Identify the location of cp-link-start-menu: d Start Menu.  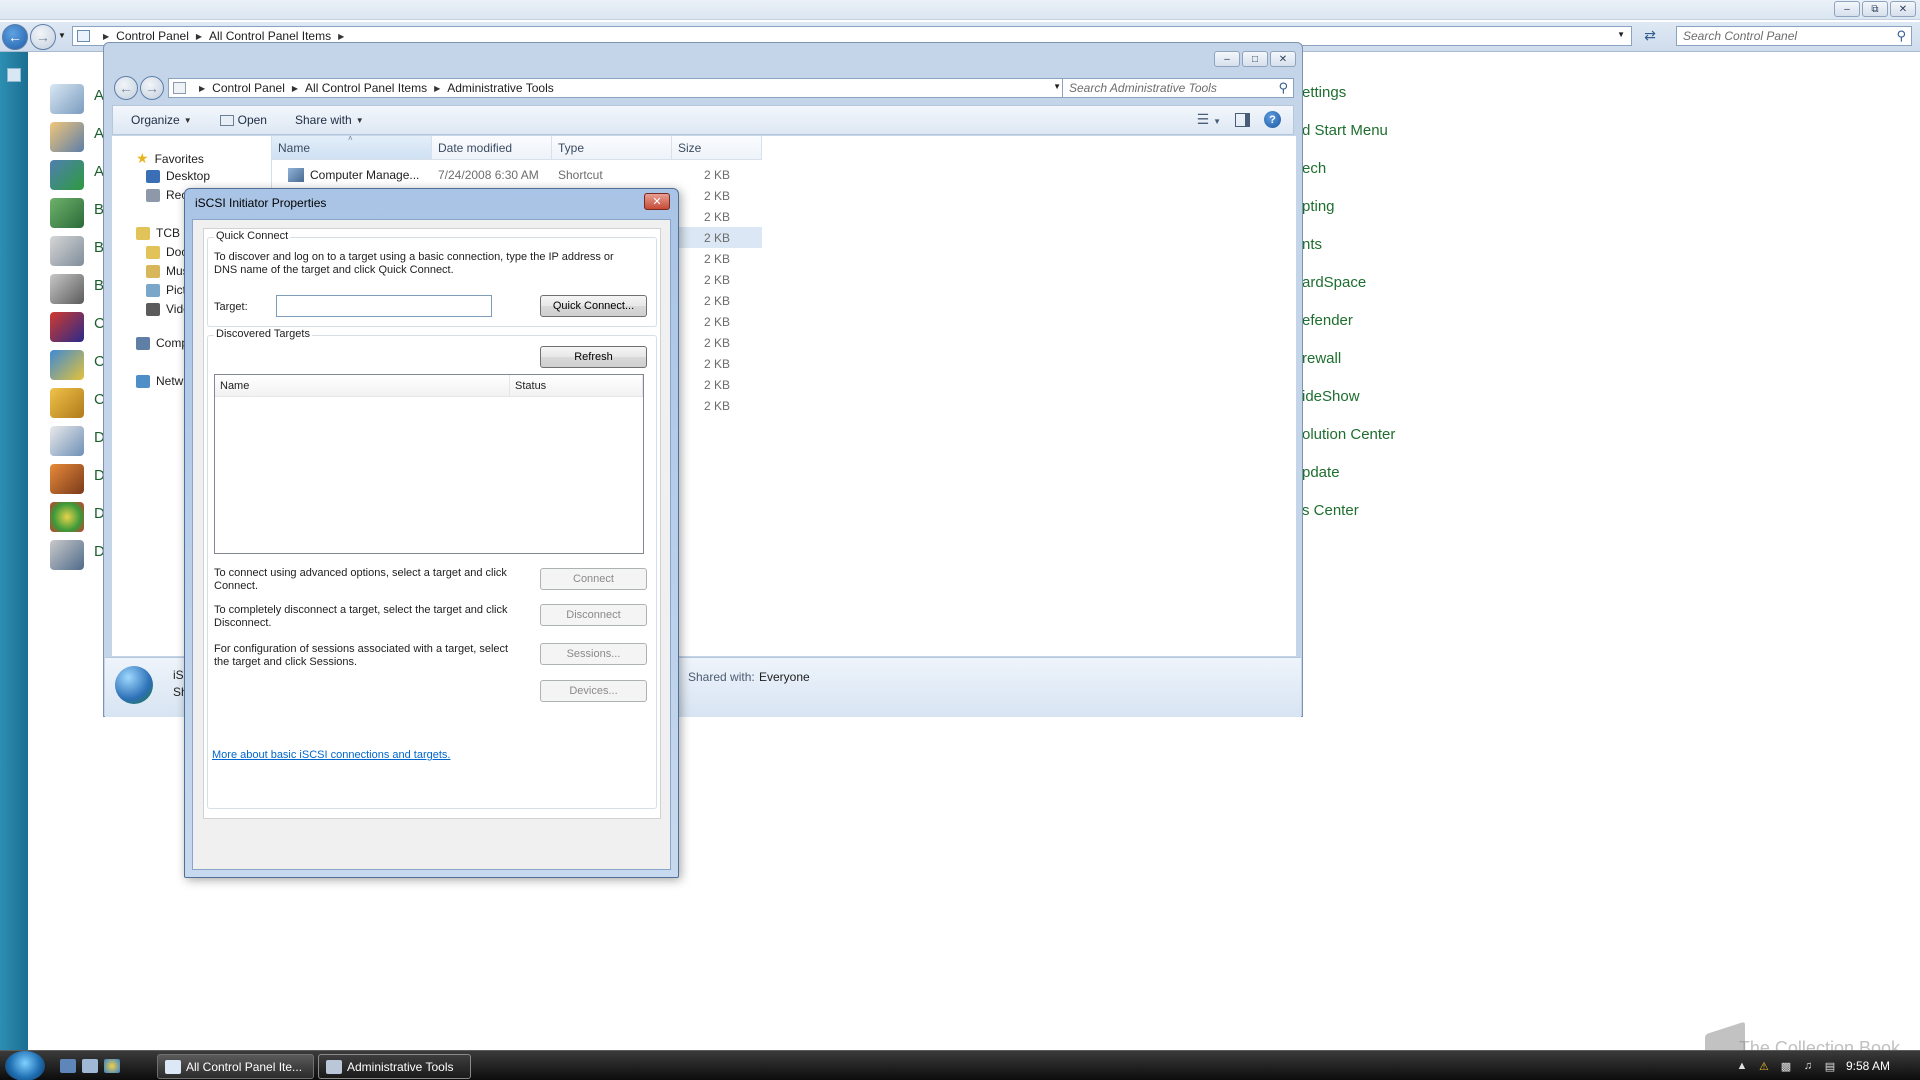
(1345, 130).